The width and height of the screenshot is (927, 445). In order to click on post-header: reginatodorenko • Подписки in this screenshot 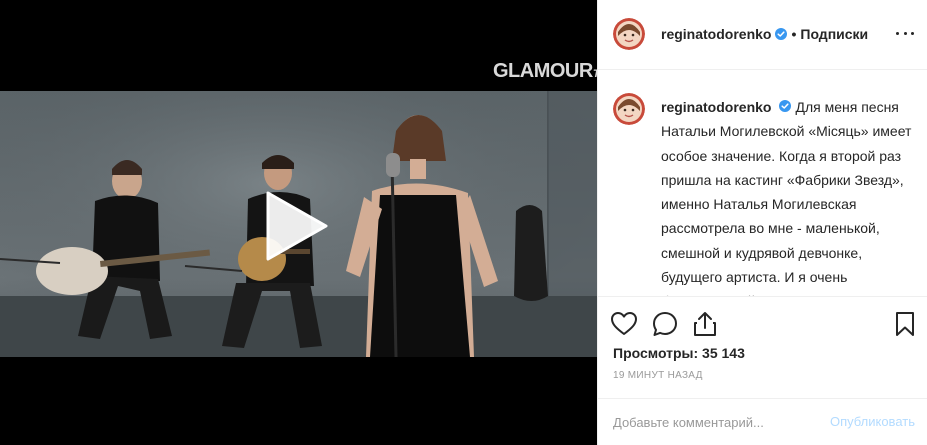, I will do `click(762, 35)`.